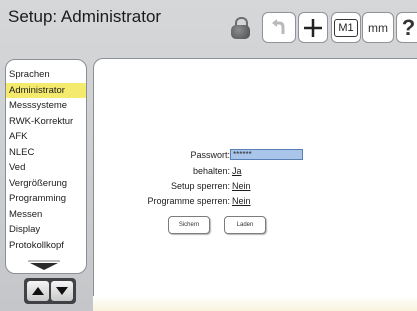 The height and width of the screenshot is (311, 417). I want to click on menu-item-messsysteme: Messsysteme, so click(46, 106).